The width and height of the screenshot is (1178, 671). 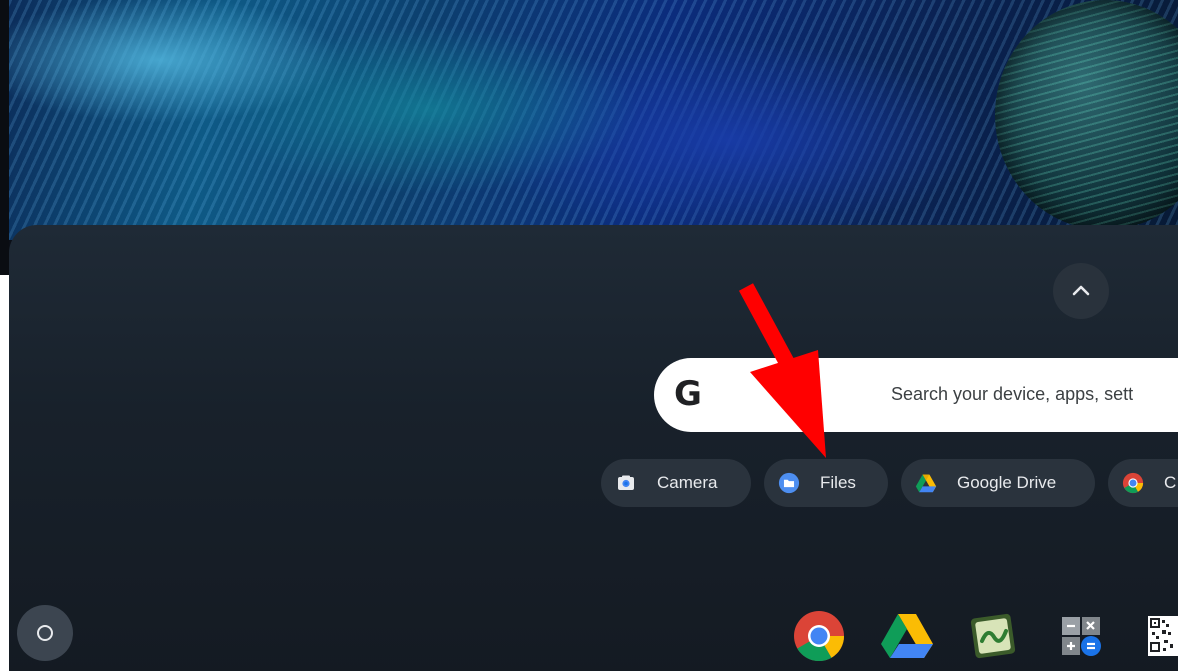 What do you see at coordinates (789, 483) in the screenshot?
I see `folder-icon` at bounding box center [789, 483].